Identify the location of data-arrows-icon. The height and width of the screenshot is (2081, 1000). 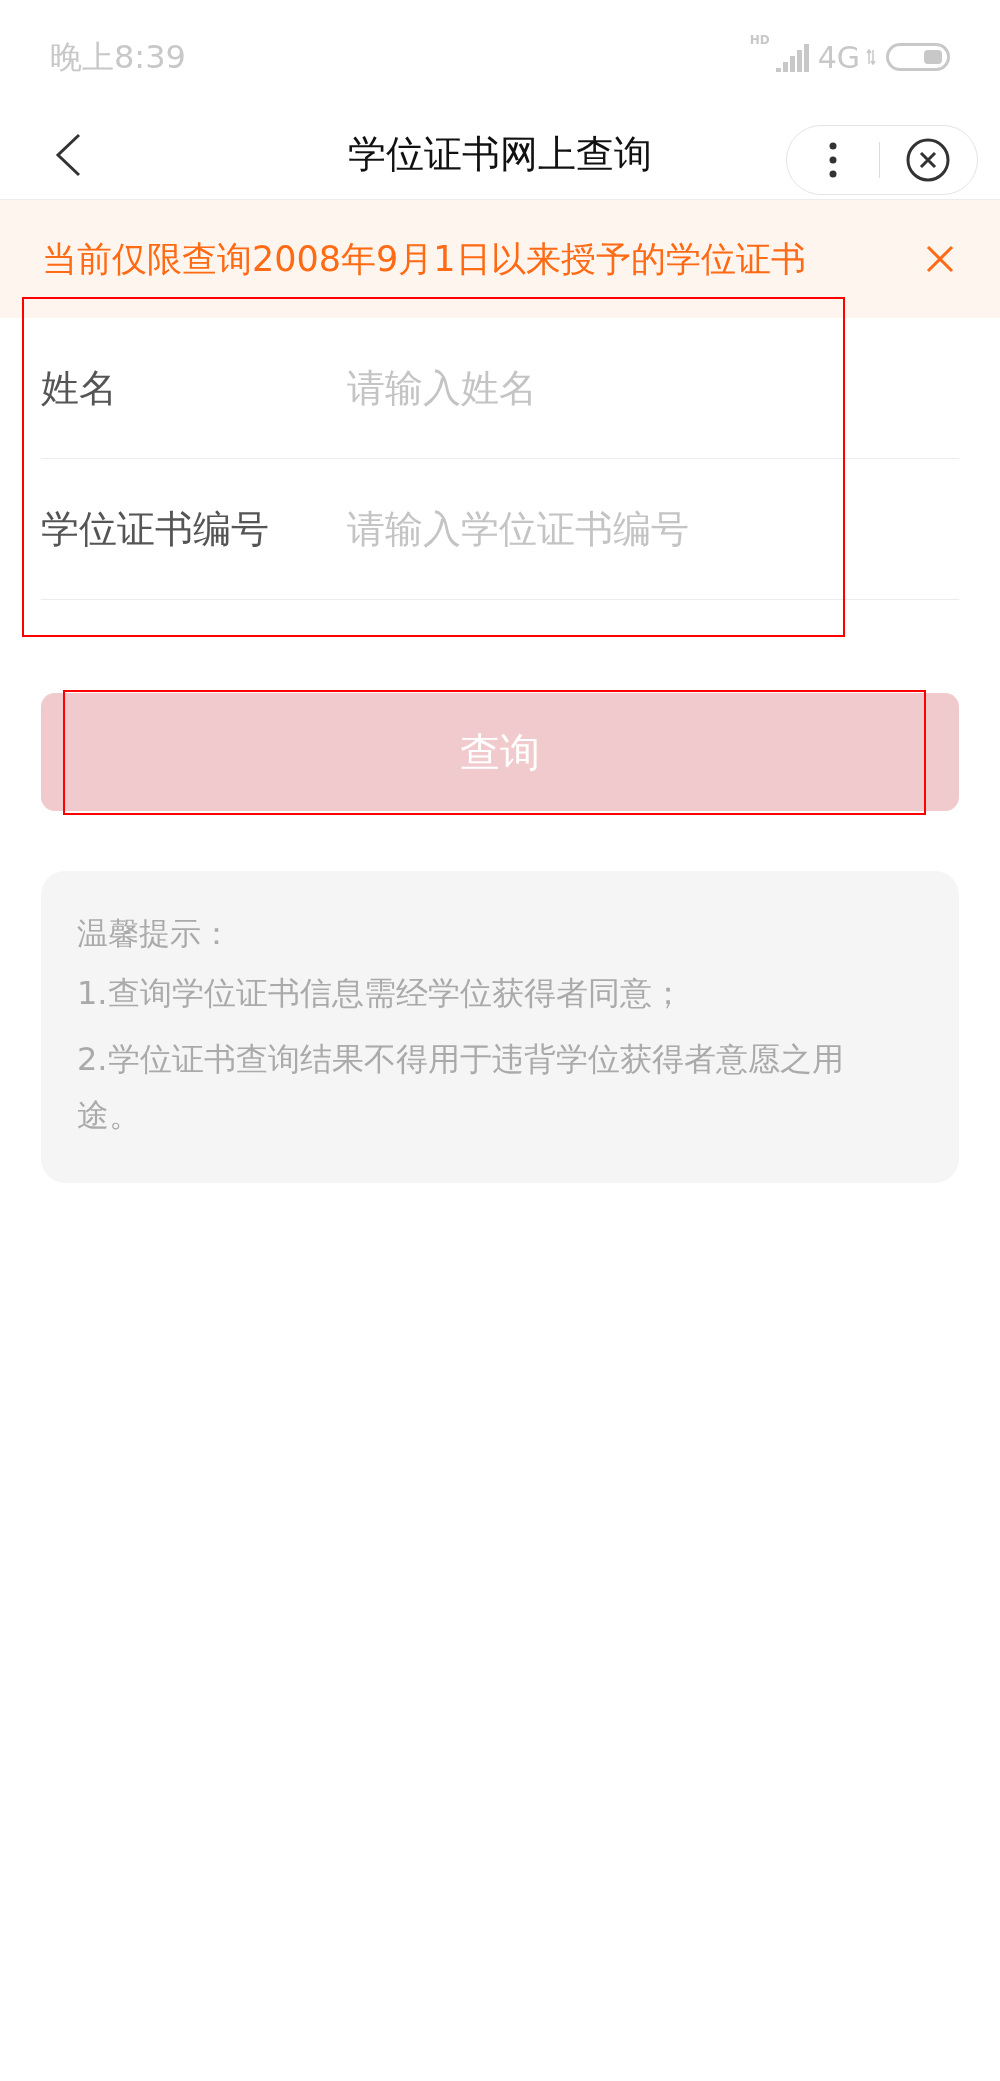
(871, 57).